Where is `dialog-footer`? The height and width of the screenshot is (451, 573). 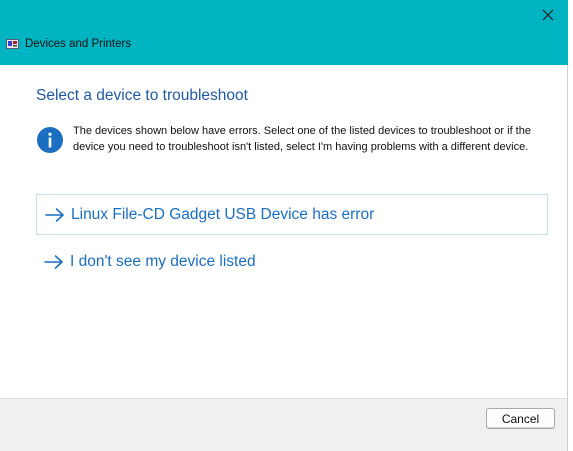 dialog-footer is located at coordinates (283, 424).